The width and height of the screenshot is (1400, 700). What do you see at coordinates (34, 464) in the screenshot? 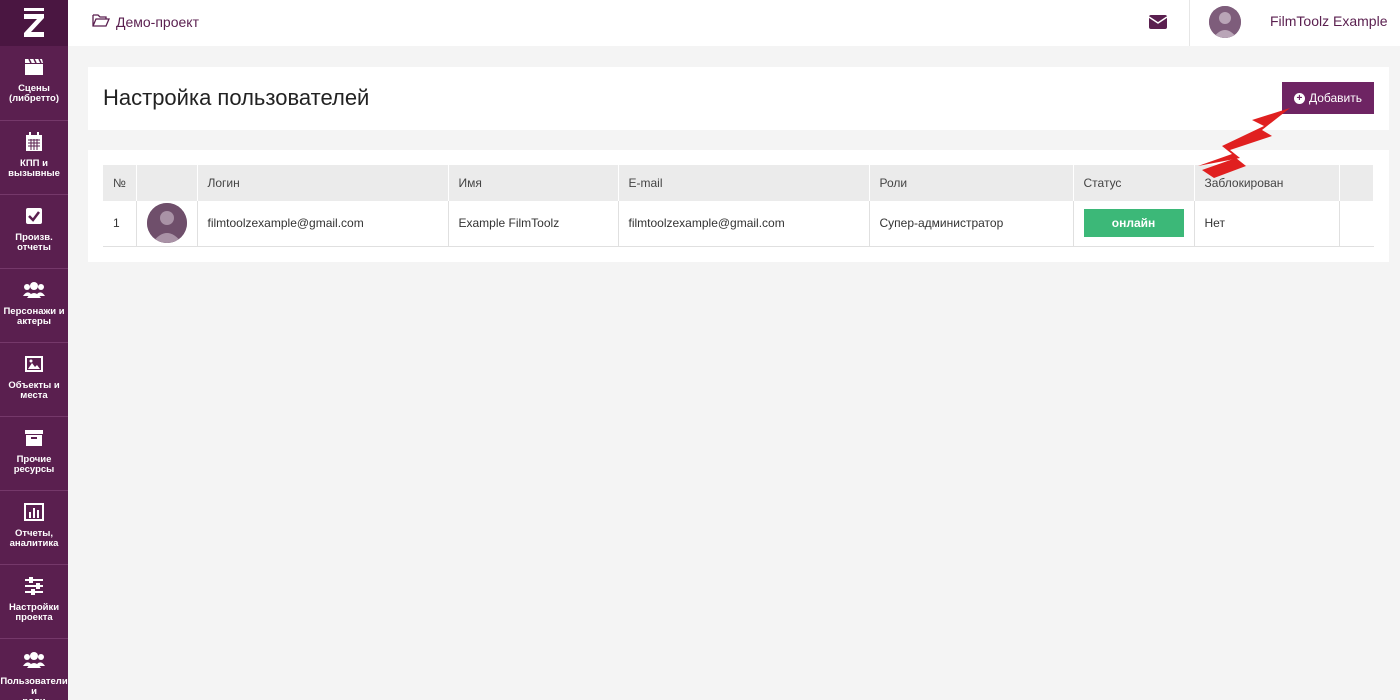
I see `sidebar-item-label: Прочие ресурсы` at bounding box center [34, 464].